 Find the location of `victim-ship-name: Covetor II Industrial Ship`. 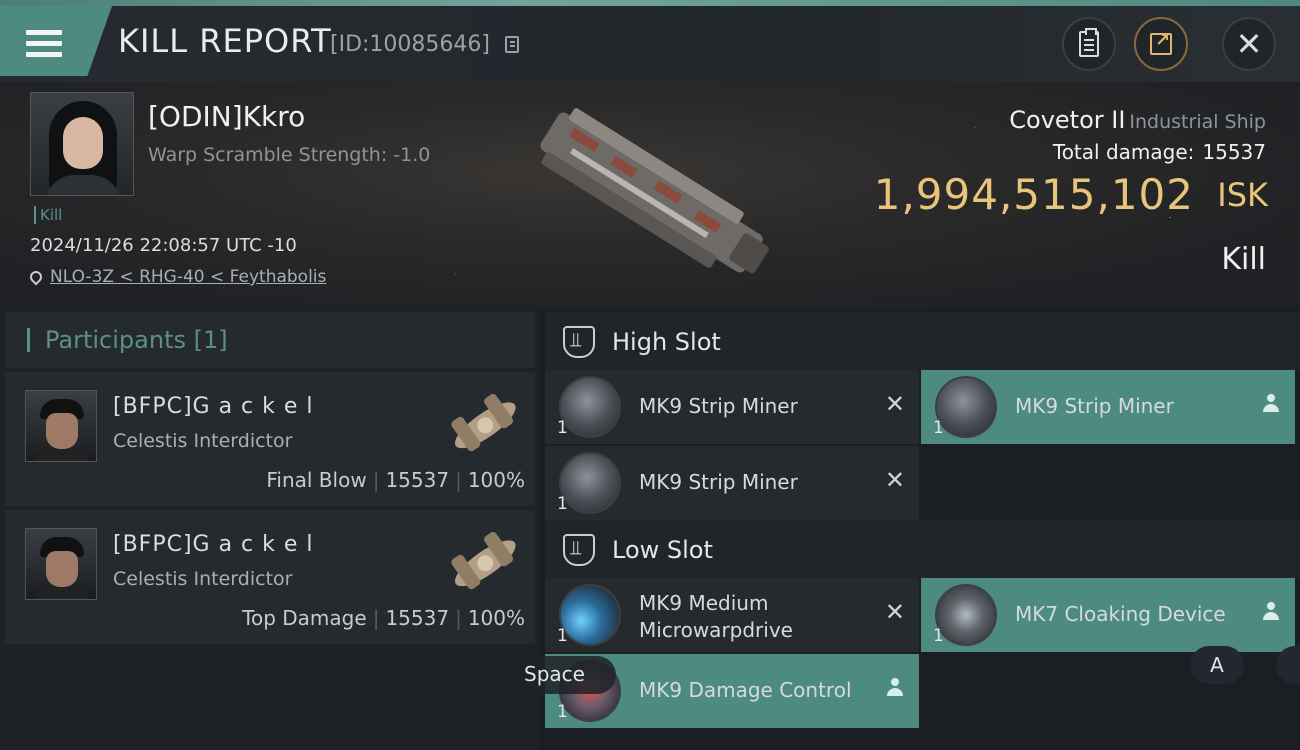

victim-ship-name: Covetor II Industrial Ship is located at coordinates (1137, 120).